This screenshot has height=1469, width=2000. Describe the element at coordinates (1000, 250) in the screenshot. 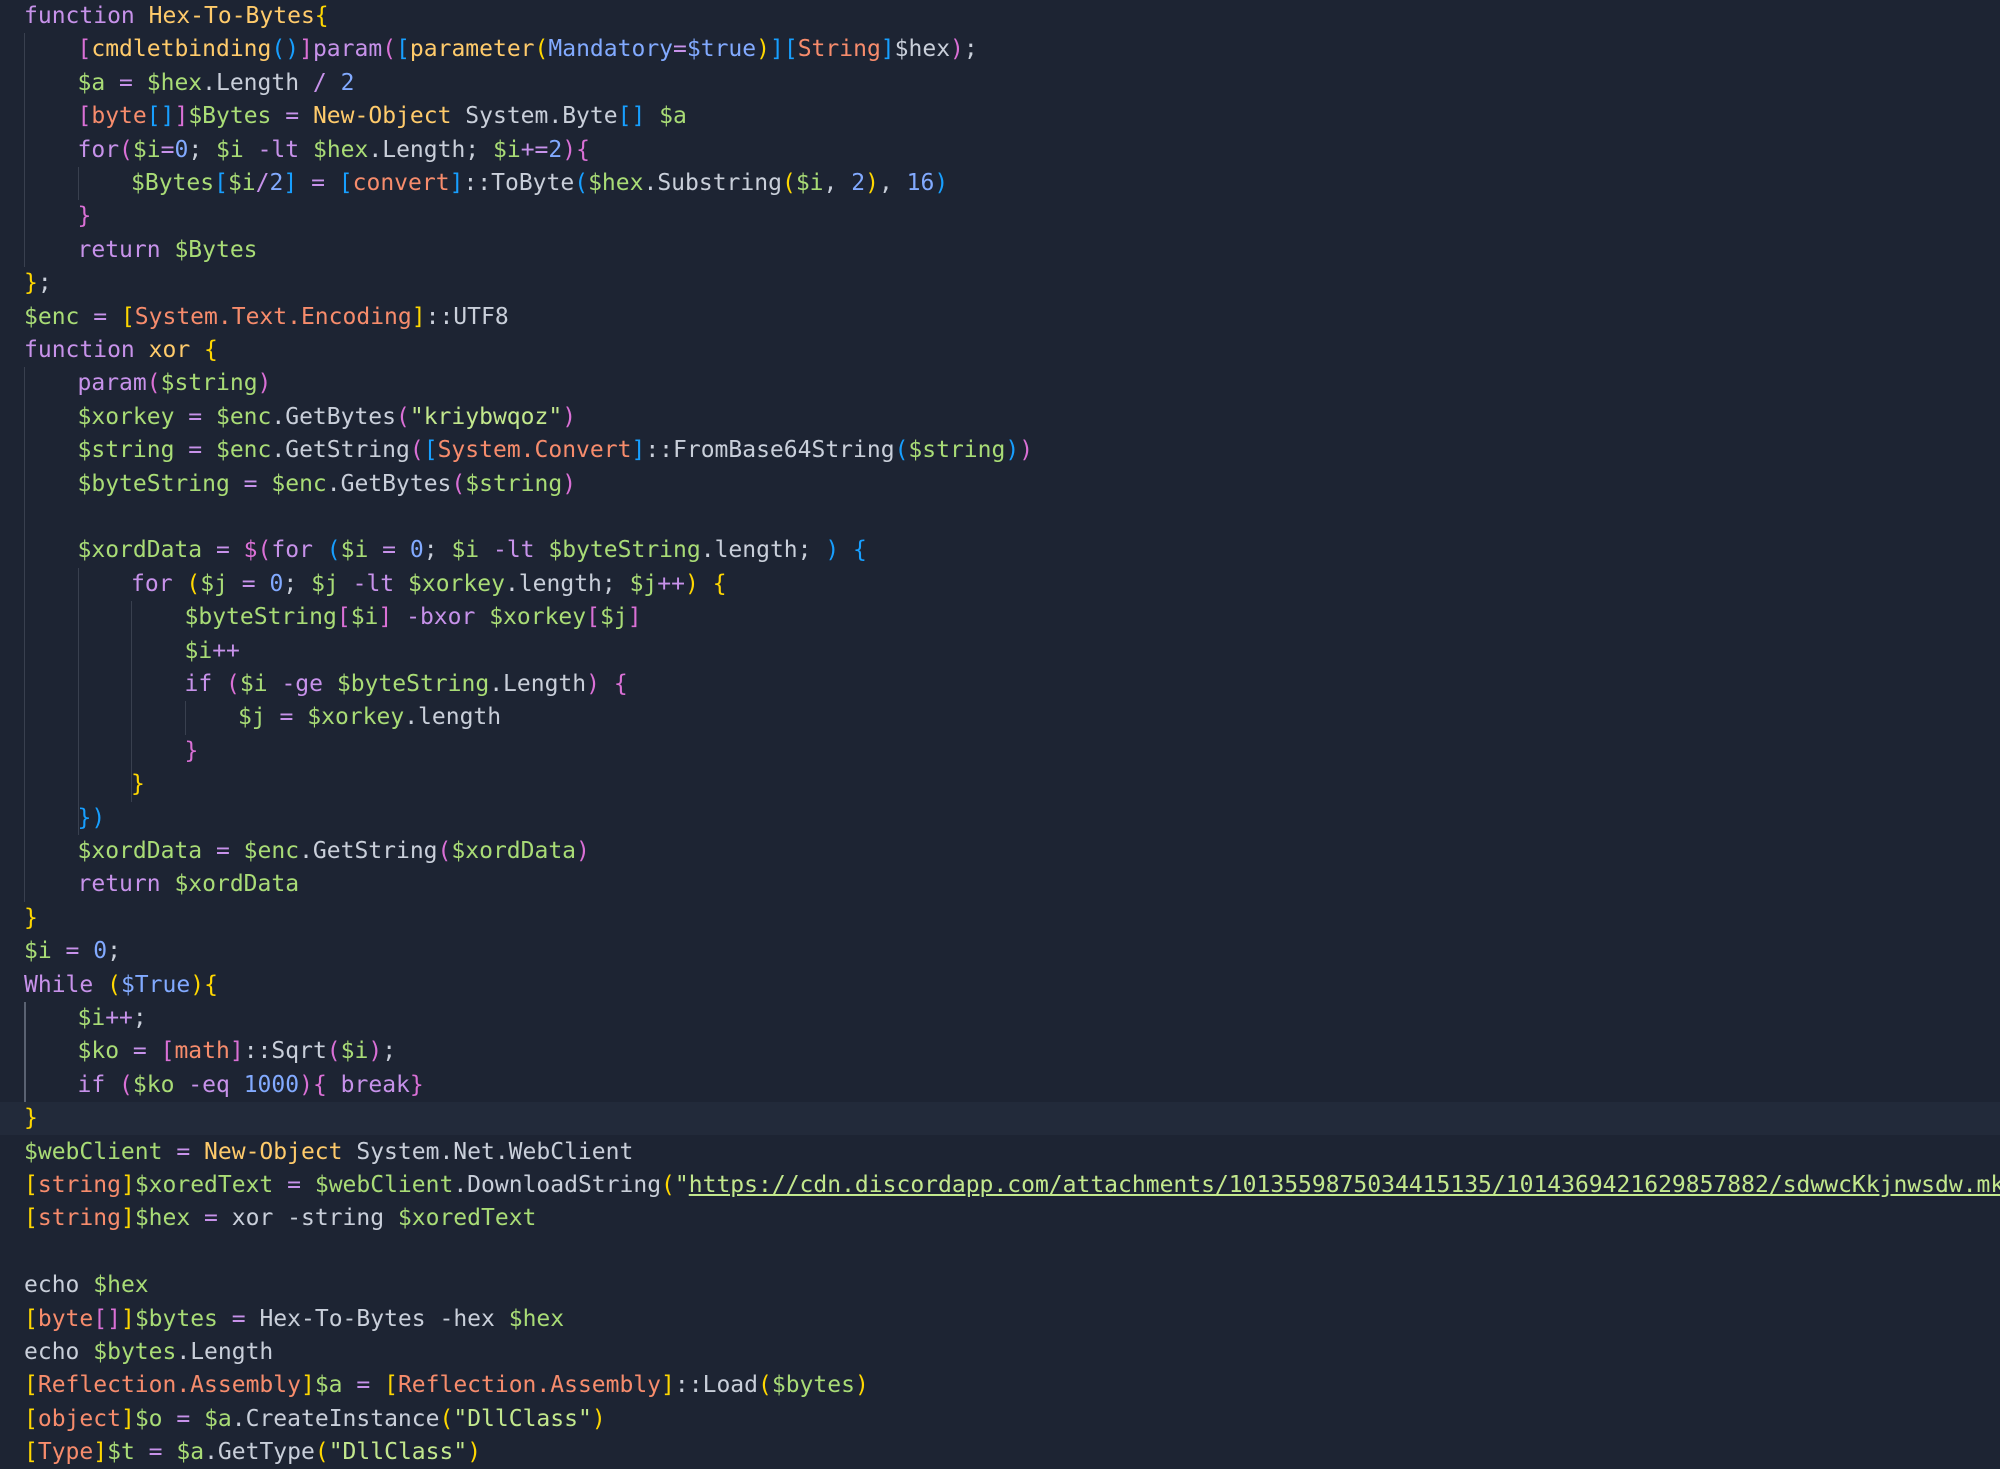

I see `code-line: return $Bytes` at that location.